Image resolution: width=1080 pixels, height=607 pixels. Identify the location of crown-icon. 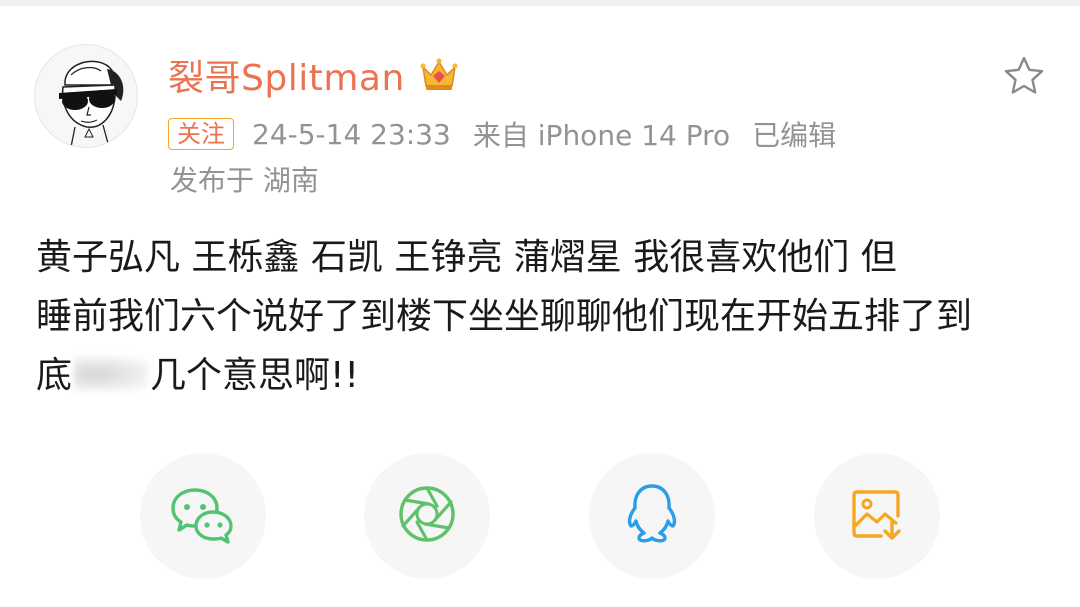
(439, 75).